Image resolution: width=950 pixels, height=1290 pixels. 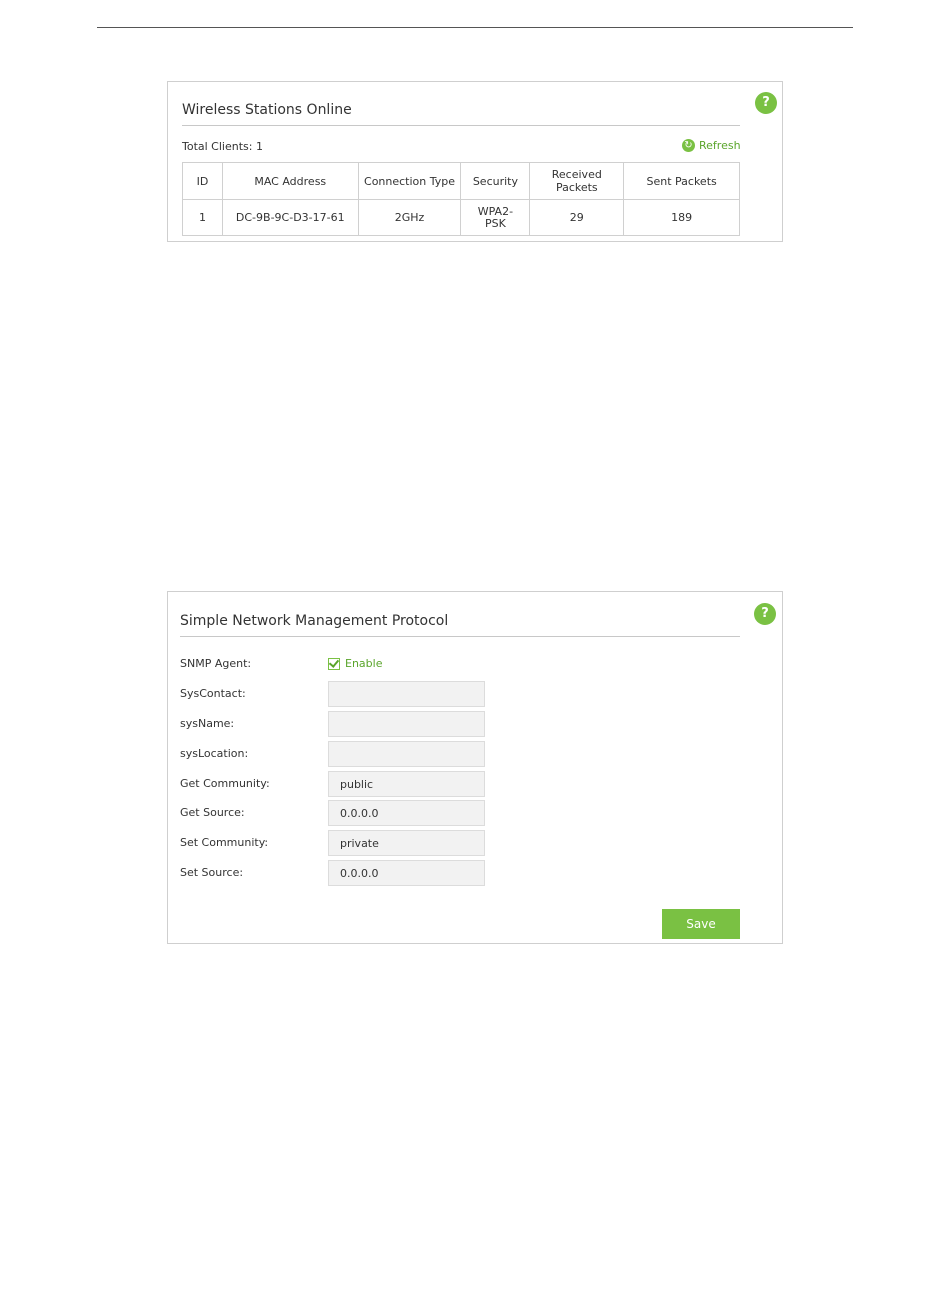 What do you see at coordinates (202, 181) in the screenshot?
I see `column-header-id: ID` at bounding box center [202, 181].